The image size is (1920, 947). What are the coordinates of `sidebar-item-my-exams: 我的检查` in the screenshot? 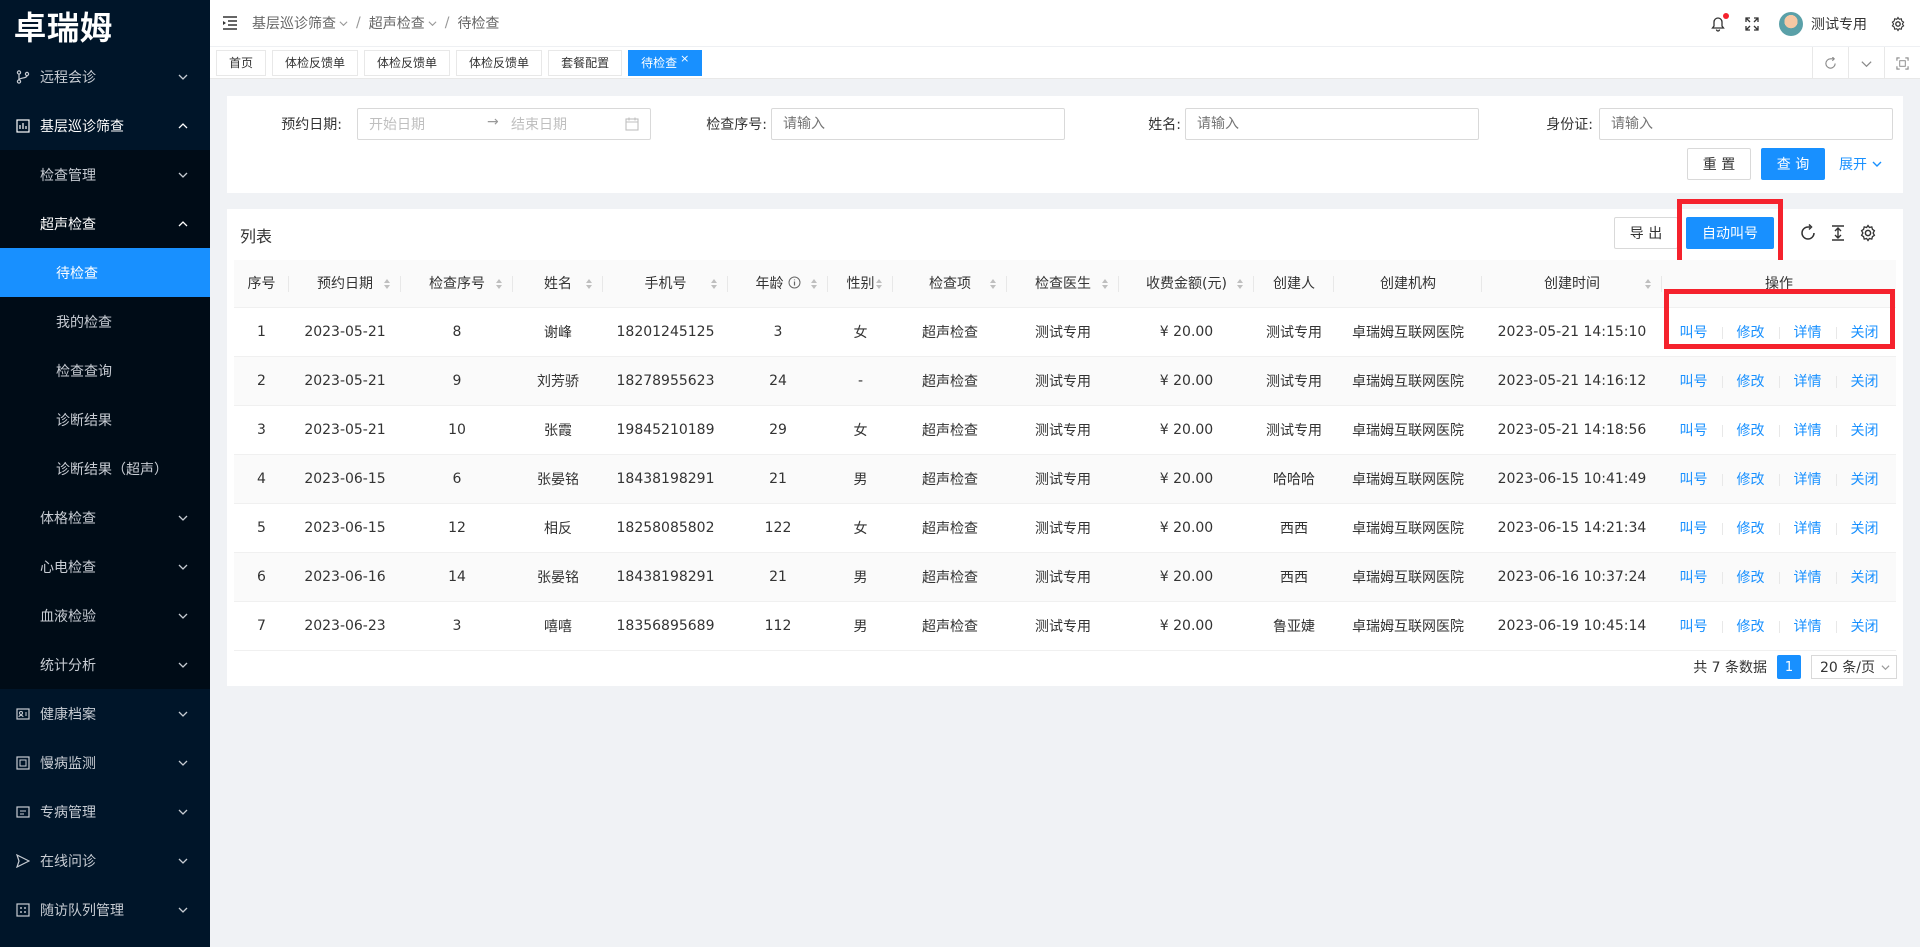 It's located at (105, 321).